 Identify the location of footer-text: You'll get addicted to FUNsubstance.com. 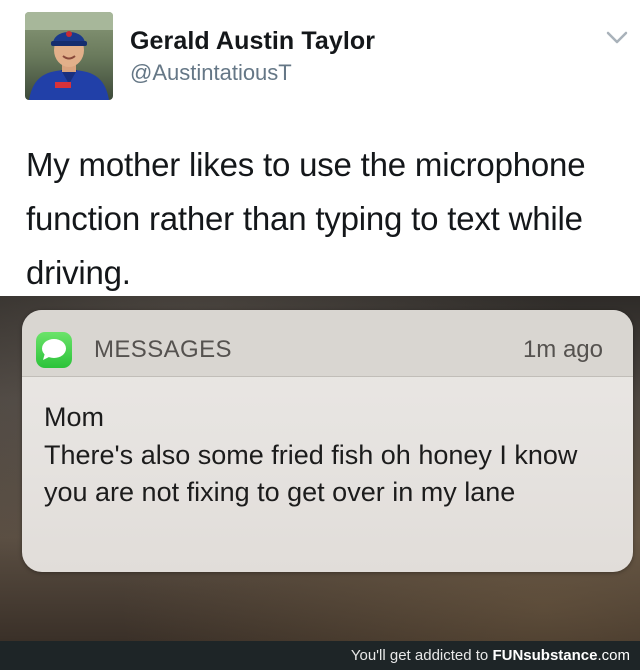
(490, 655).